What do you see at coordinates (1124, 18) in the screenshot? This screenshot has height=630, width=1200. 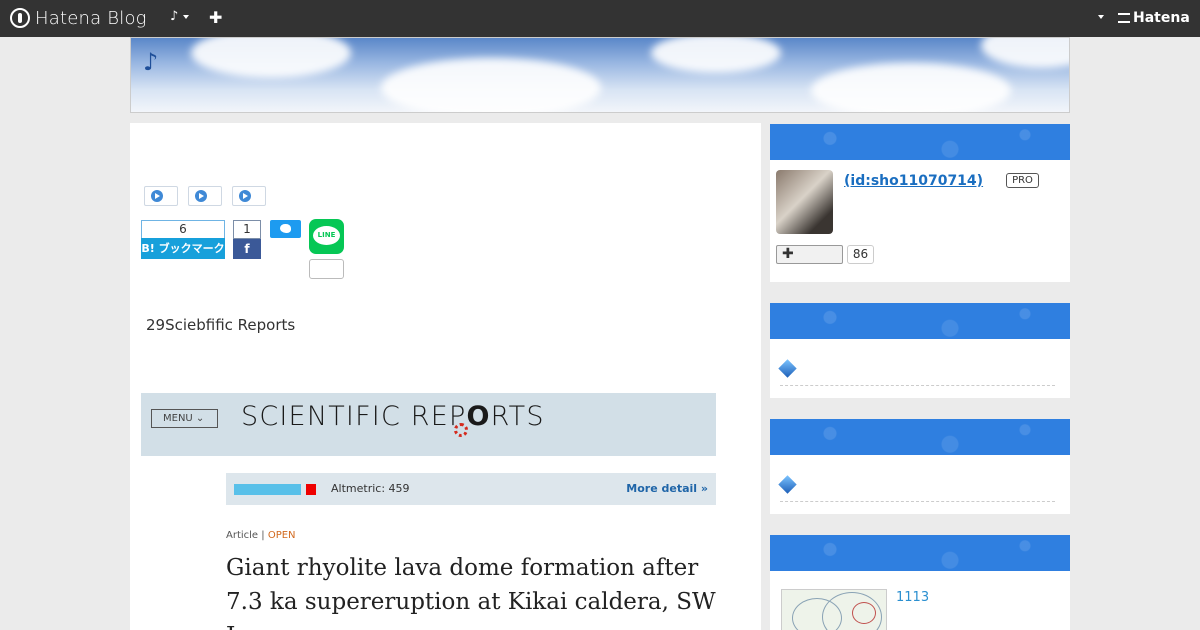 I see `hatena-wifi-icon` at bounding box center [1124, 18].